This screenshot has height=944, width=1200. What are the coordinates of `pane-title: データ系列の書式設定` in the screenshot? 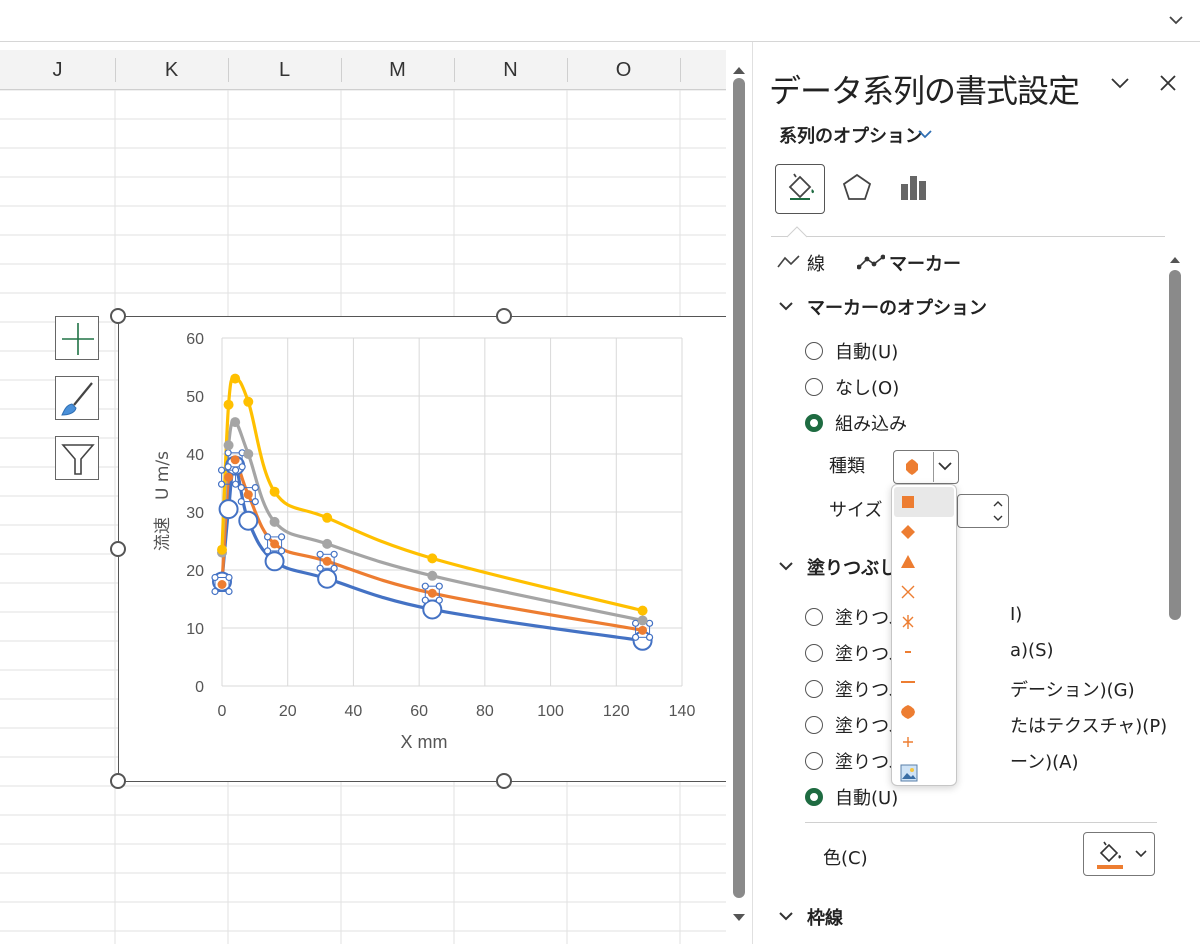 It's located at (924, 91).